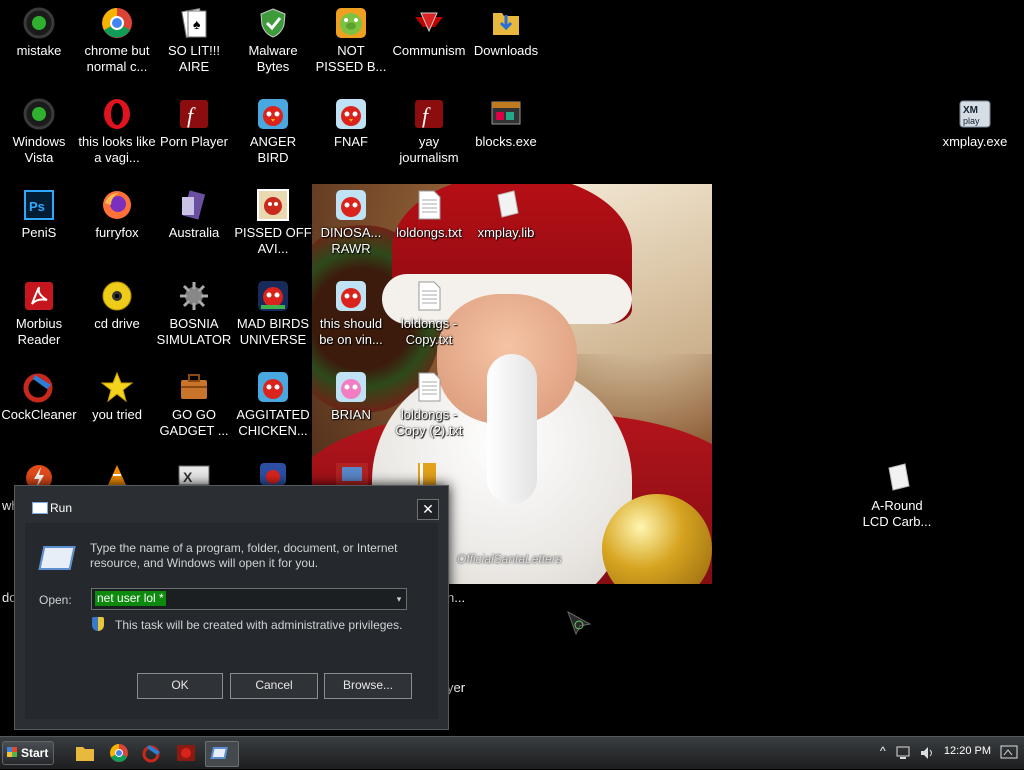  Describe the element at coordinates (55, 600) in the screenshot. I see `open-label: Open:` at that location.